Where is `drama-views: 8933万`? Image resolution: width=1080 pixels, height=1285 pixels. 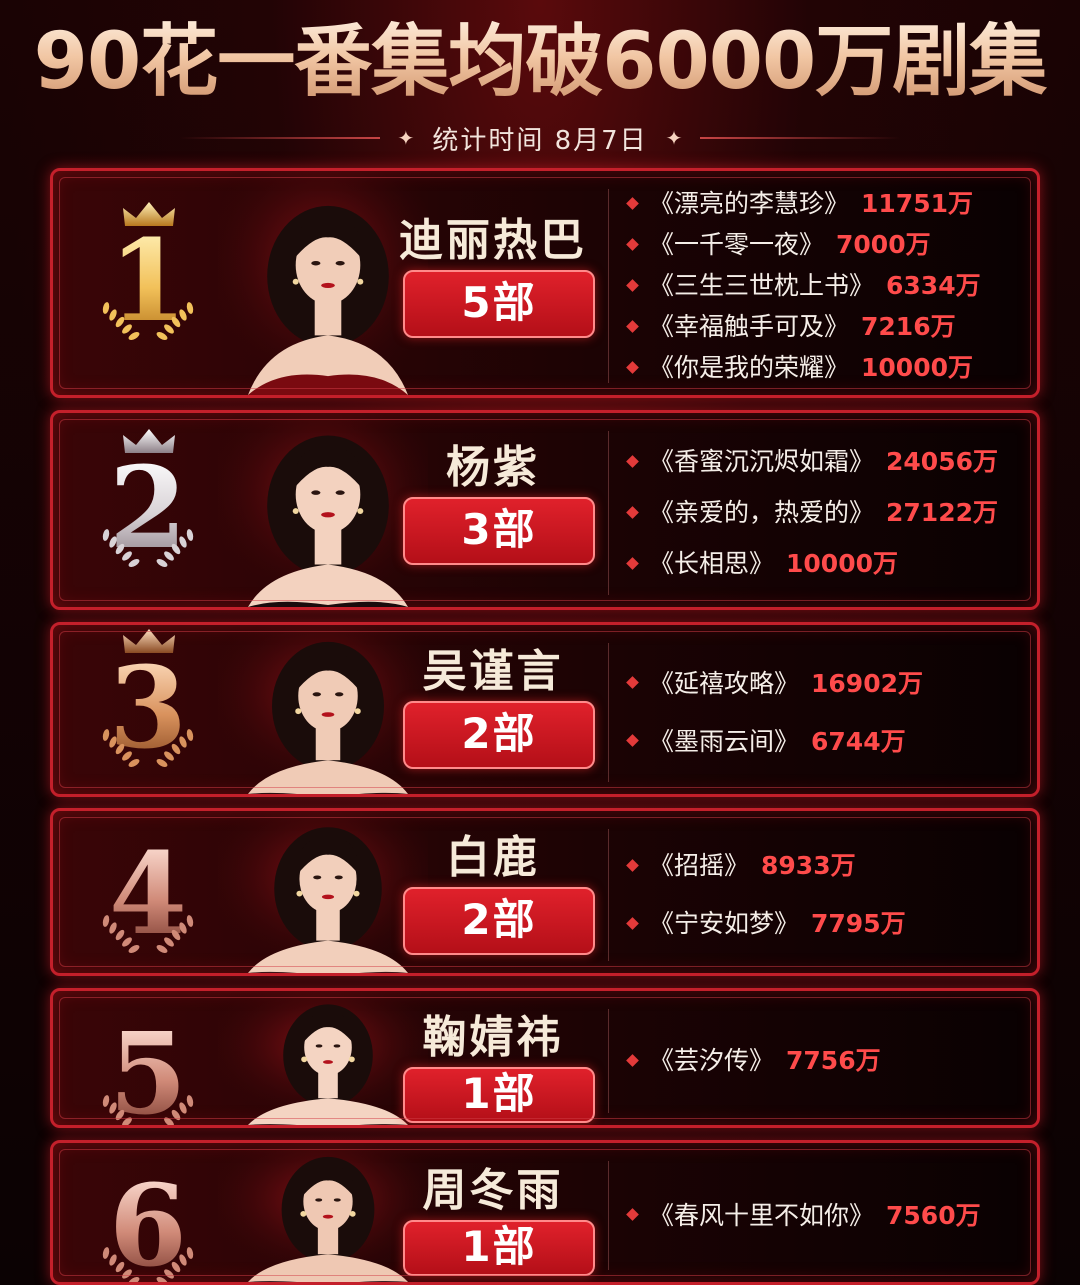
drama-views: 8933万 is located at coordinates (808, 865).